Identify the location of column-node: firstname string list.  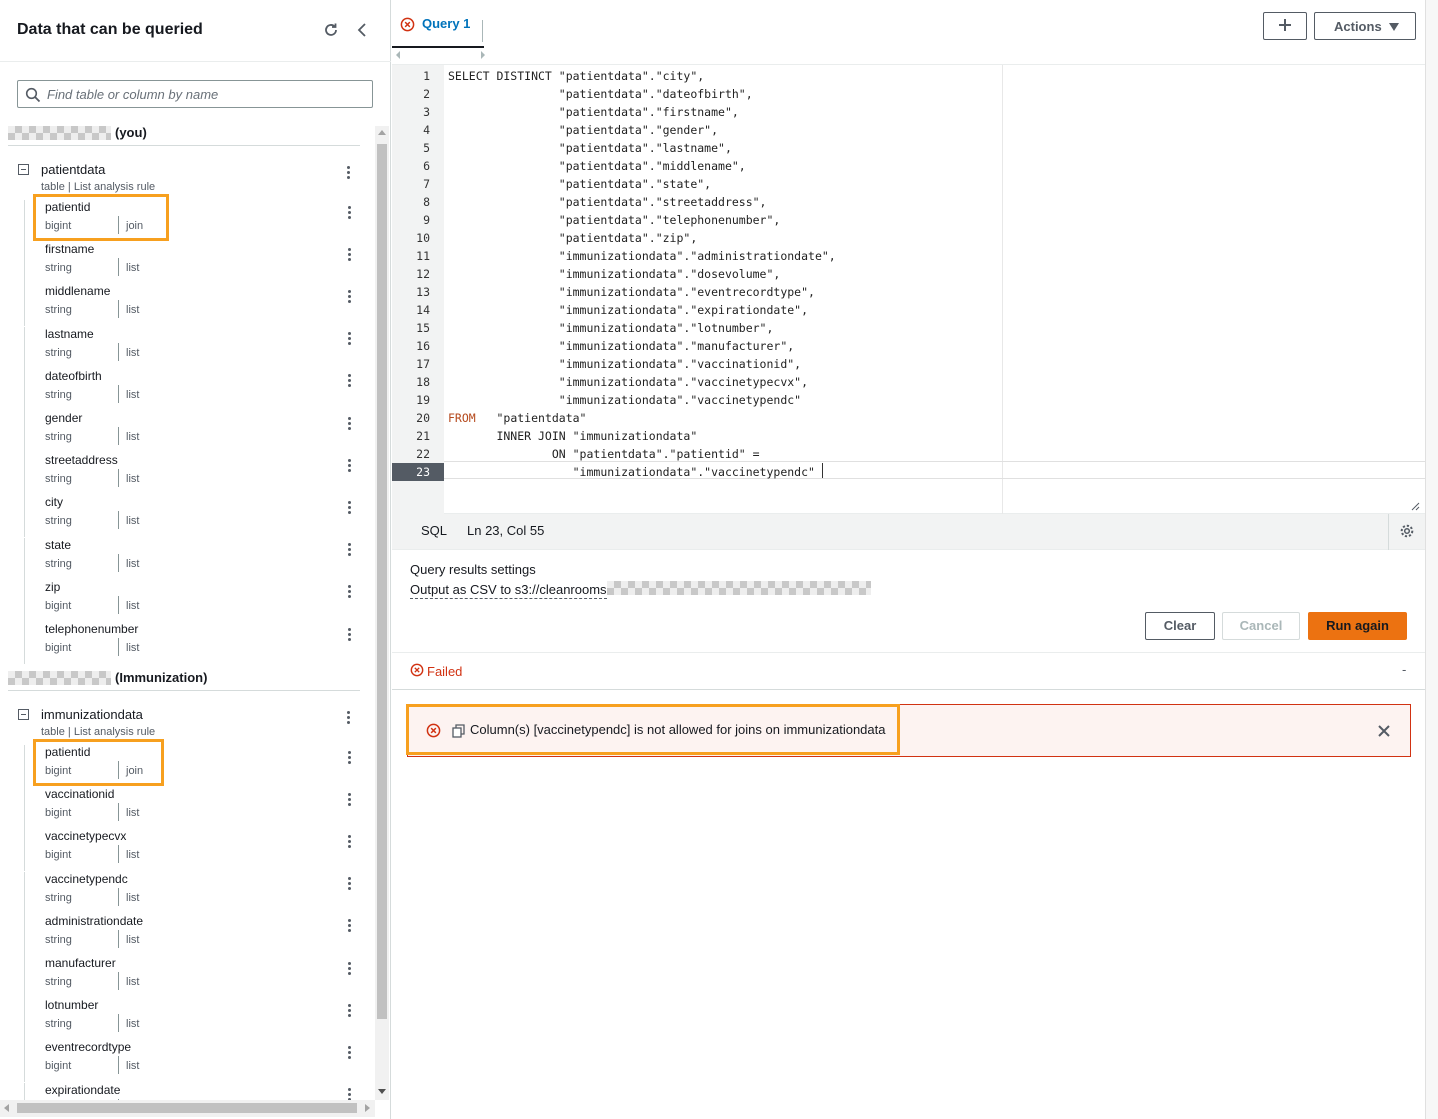
(192, 263).